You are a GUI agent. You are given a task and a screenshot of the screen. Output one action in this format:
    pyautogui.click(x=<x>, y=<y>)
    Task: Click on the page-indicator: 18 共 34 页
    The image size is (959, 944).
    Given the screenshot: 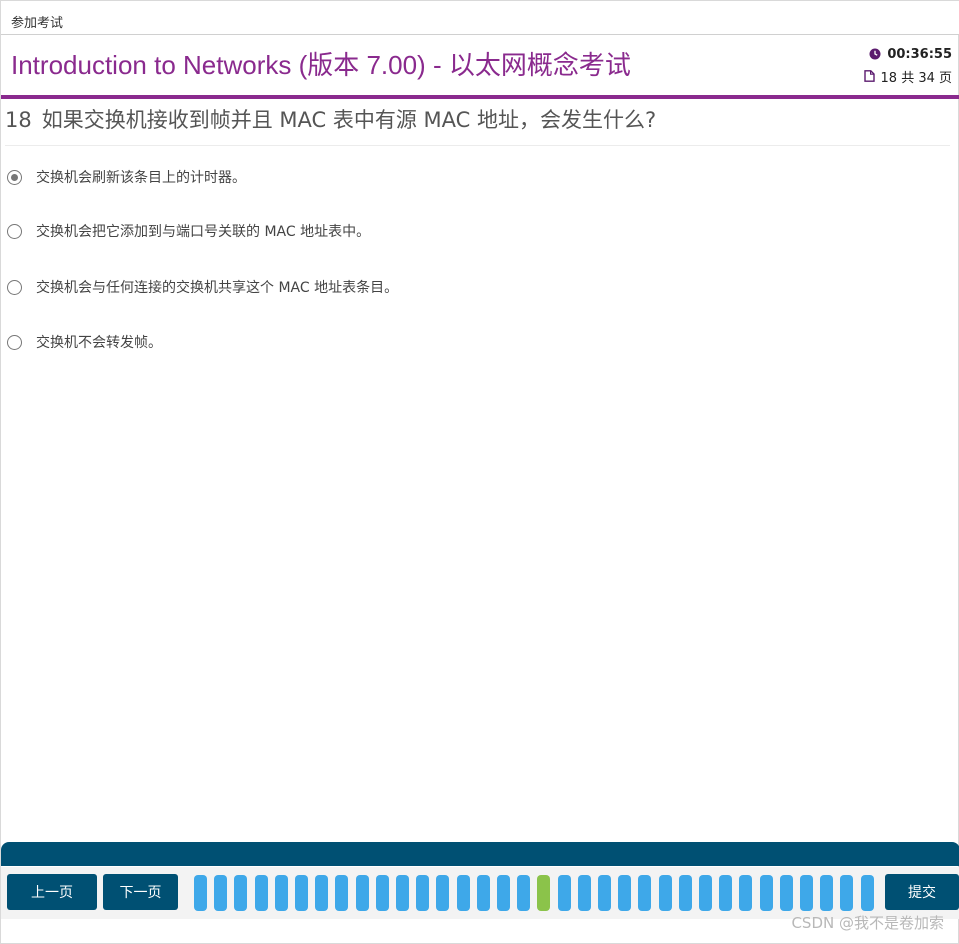 What is the action you would take?
    pyautogui.click(x=916, y=78)
    